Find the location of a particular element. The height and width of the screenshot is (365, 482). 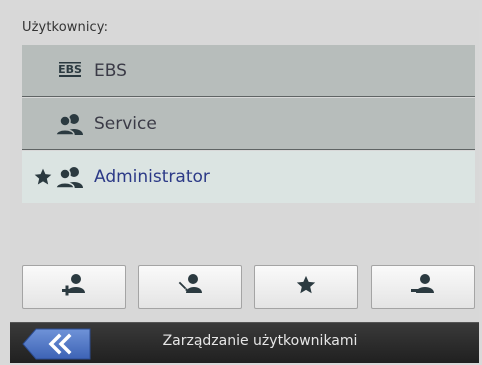

set-default-user-button is located at coordinates (306, 287).